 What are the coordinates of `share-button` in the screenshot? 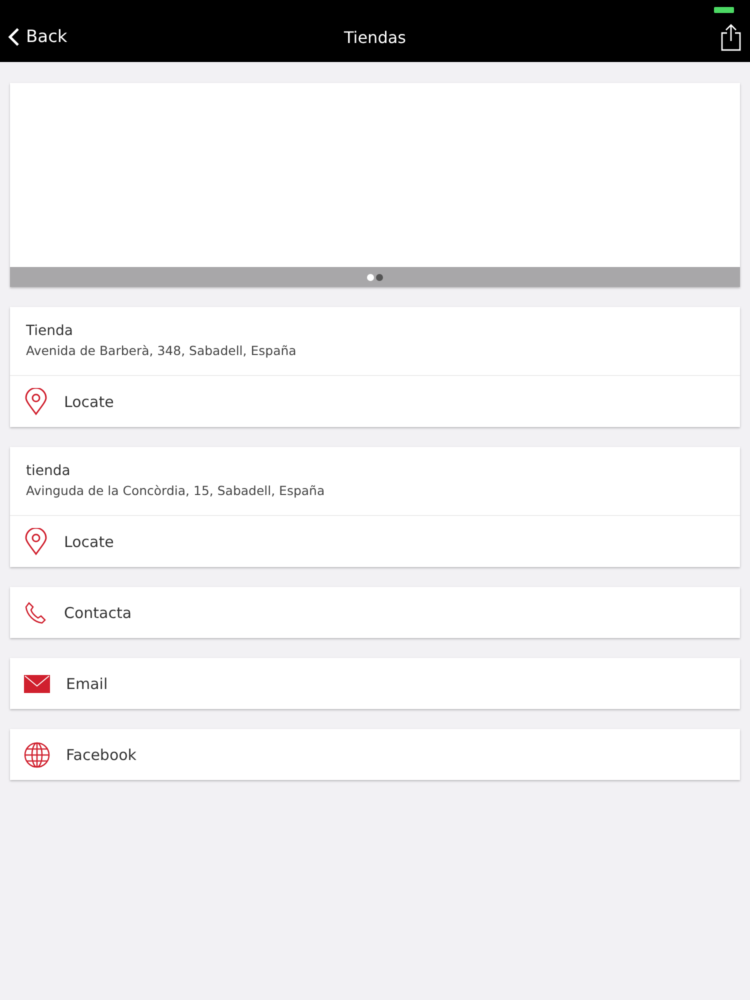 It's located at (731, 37).